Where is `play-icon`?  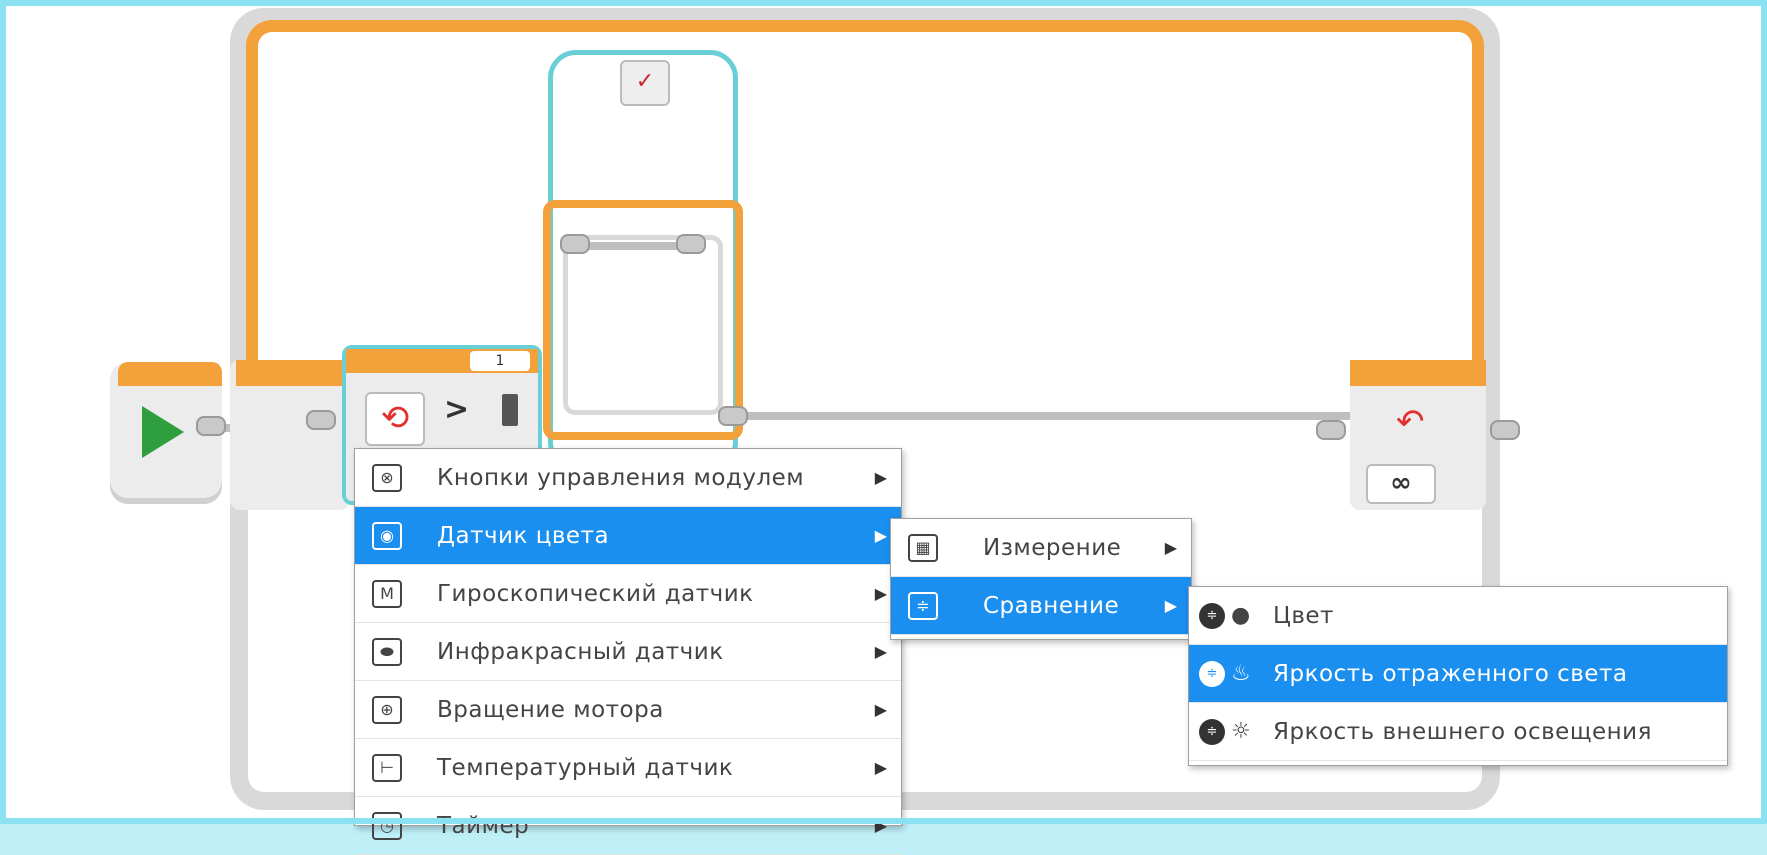 play-icon is located at coordinates (163, 432).